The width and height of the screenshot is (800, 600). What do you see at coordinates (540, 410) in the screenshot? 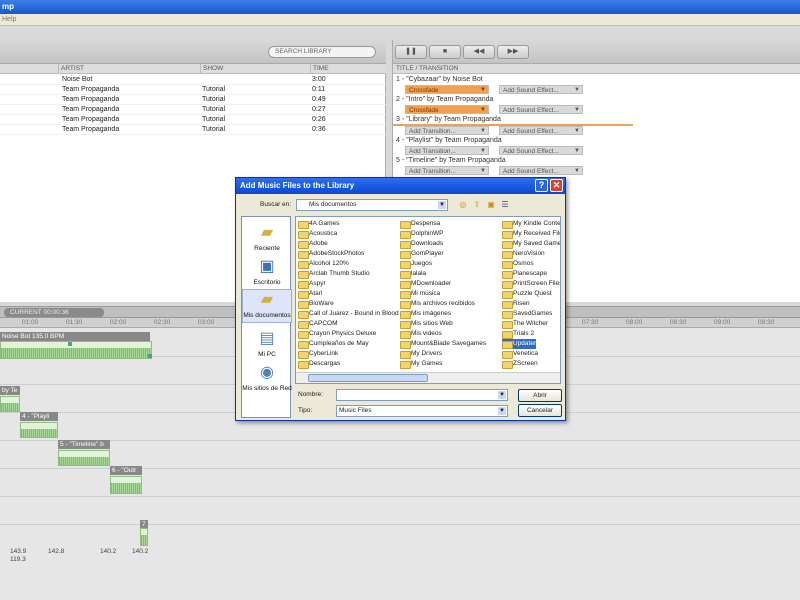
I see `cancel-button: Cancelar` at bounding box center [540, 410].